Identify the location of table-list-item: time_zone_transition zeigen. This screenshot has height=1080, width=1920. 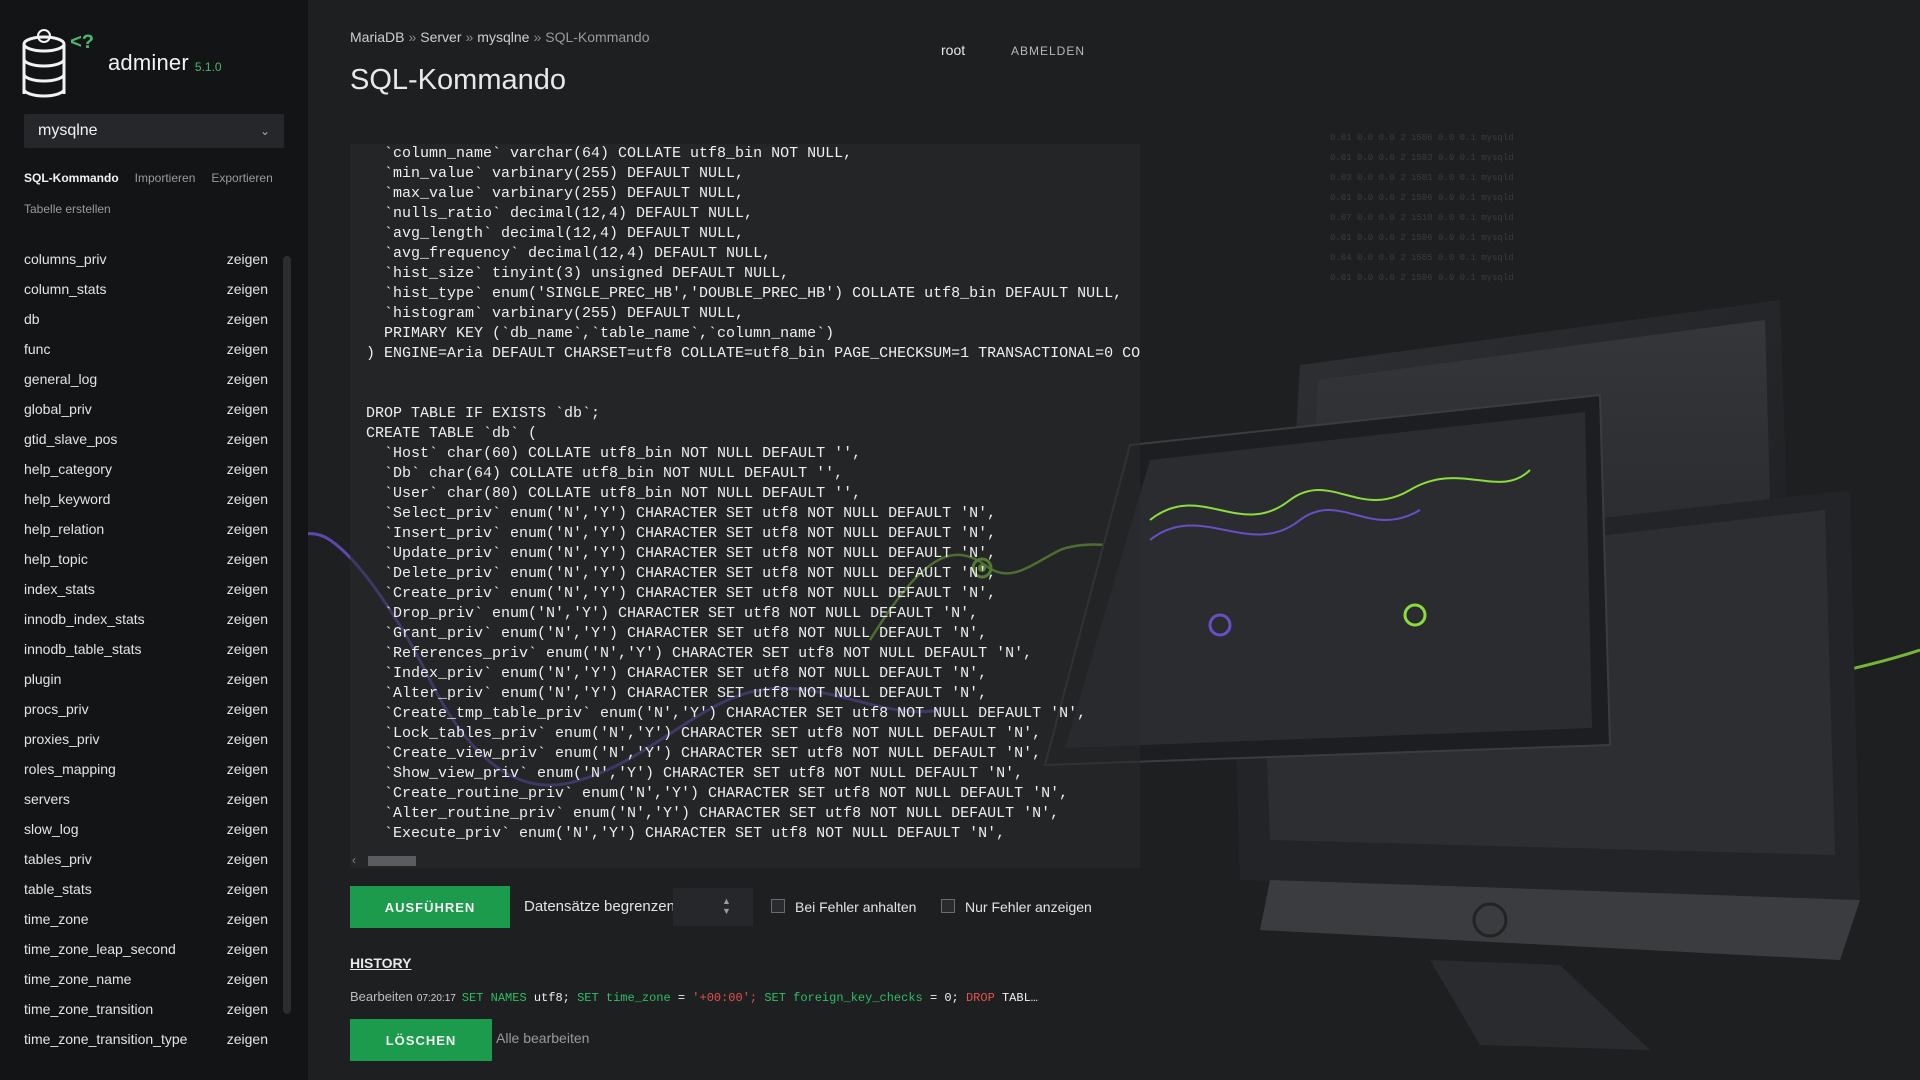
(146, 1009).